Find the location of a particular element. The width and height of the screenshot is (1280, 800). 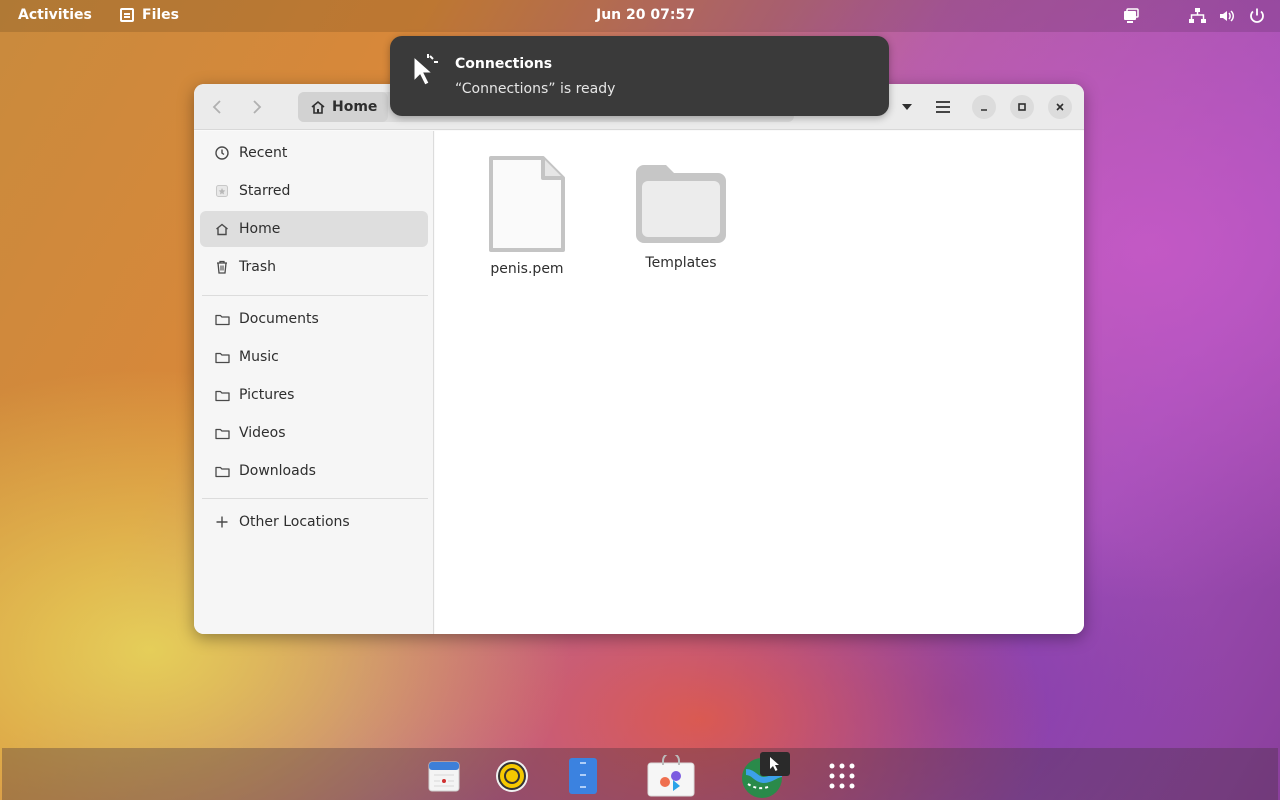

sidebar-item-label: Pictures is located at coordinates (267, 395).